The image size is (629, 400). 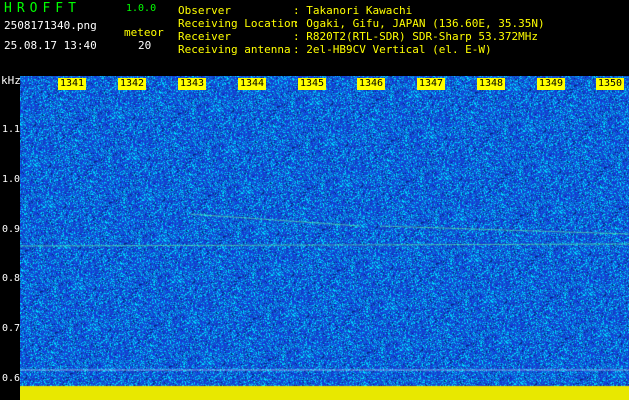 I want to click on info-key: Receiver, so click(x=204, y=36).